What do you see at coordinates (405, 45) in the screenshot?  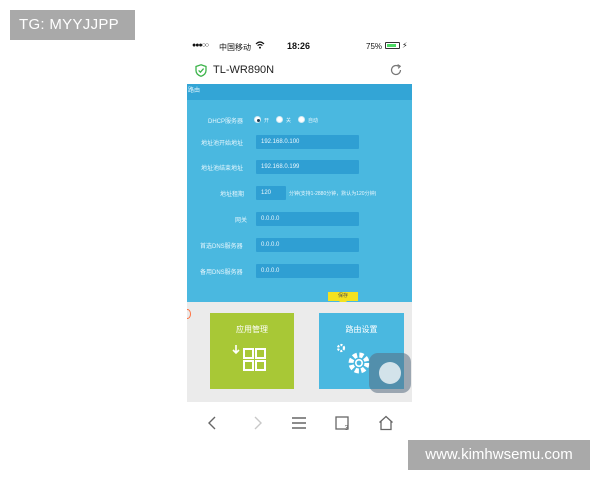 I see `charging-icon: ⚡` at bounding box center [405, 45].